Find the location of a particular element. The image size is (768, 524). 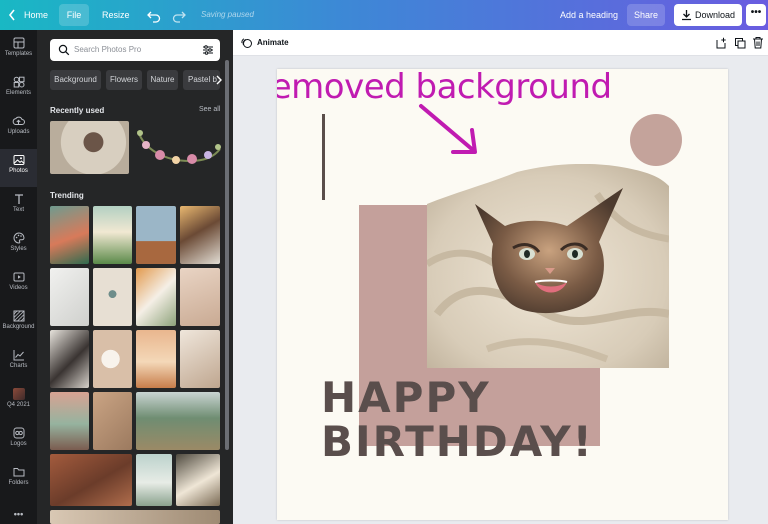

sidebar-item-background: Background is located at coordinates (18, 324).